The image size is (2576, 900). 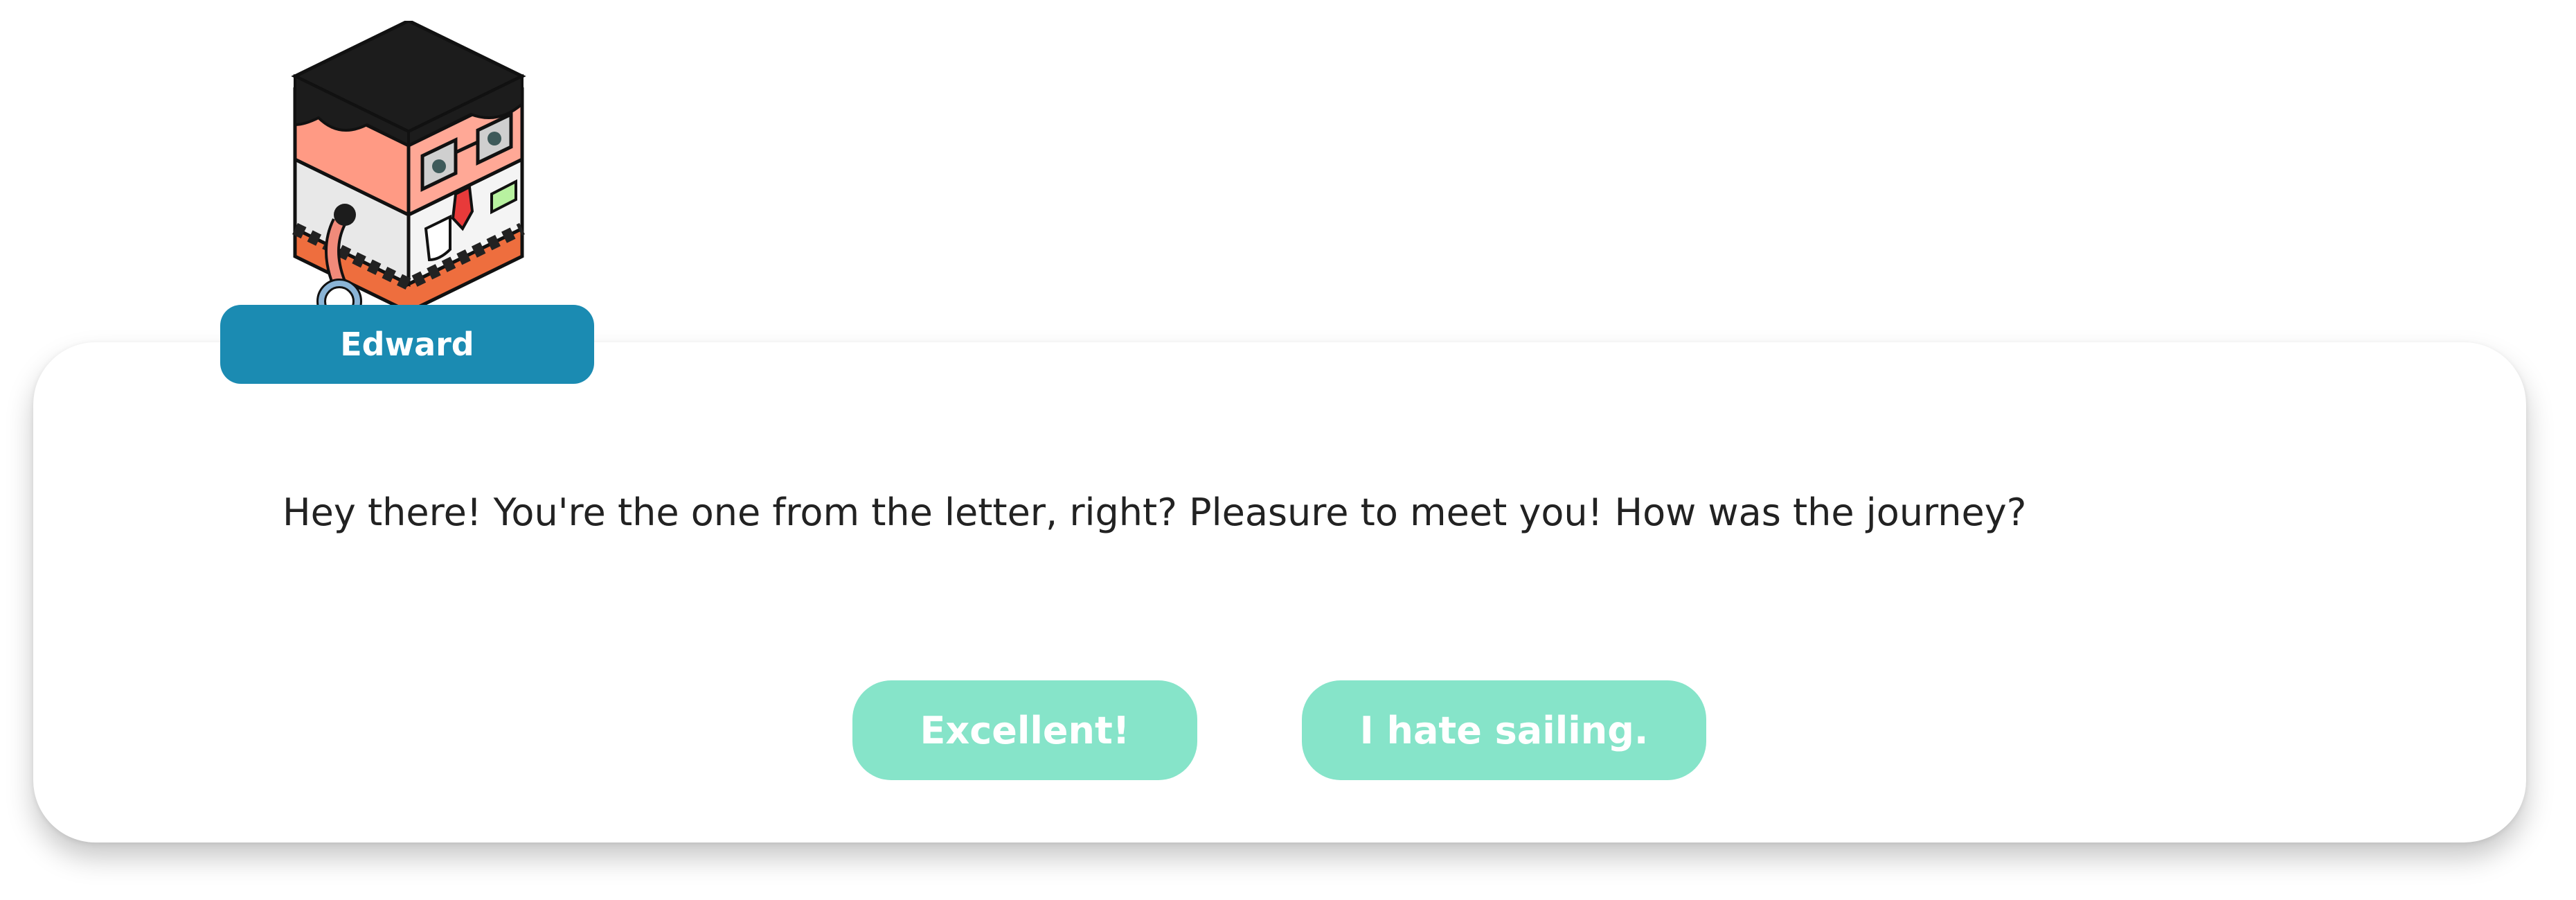 I want to click on edward-portrait-icon, so click(x=409, y=166).